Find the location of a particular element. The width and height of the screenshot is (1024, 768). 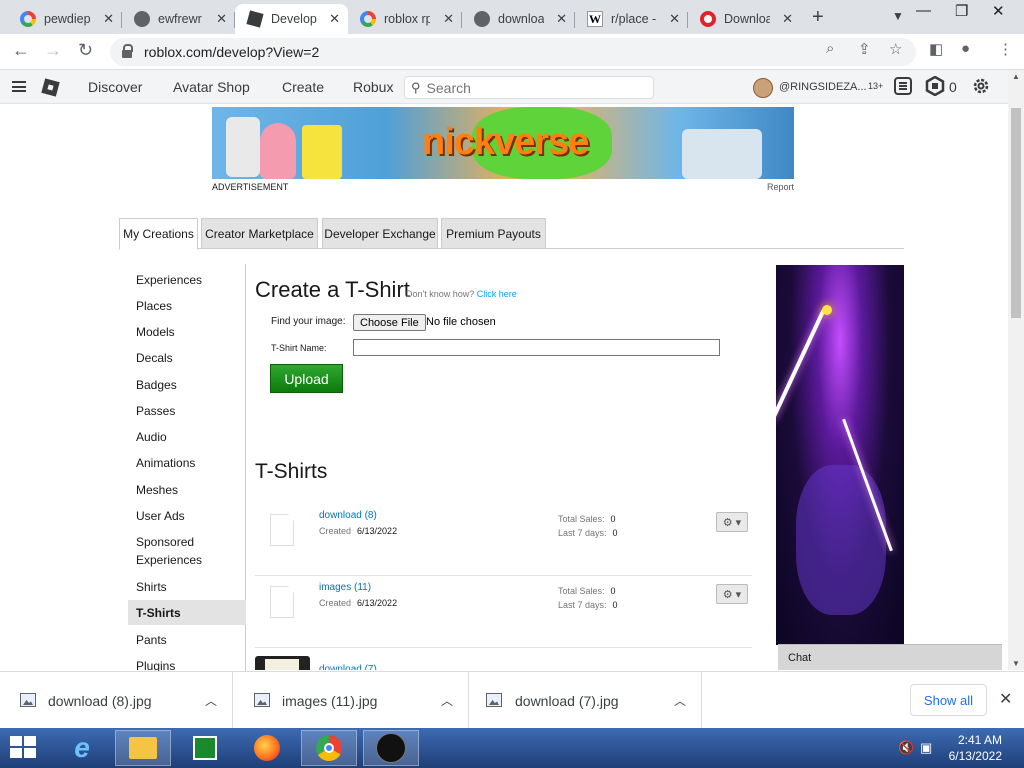

notifications-list-icon is located at coordinates (903, 86).